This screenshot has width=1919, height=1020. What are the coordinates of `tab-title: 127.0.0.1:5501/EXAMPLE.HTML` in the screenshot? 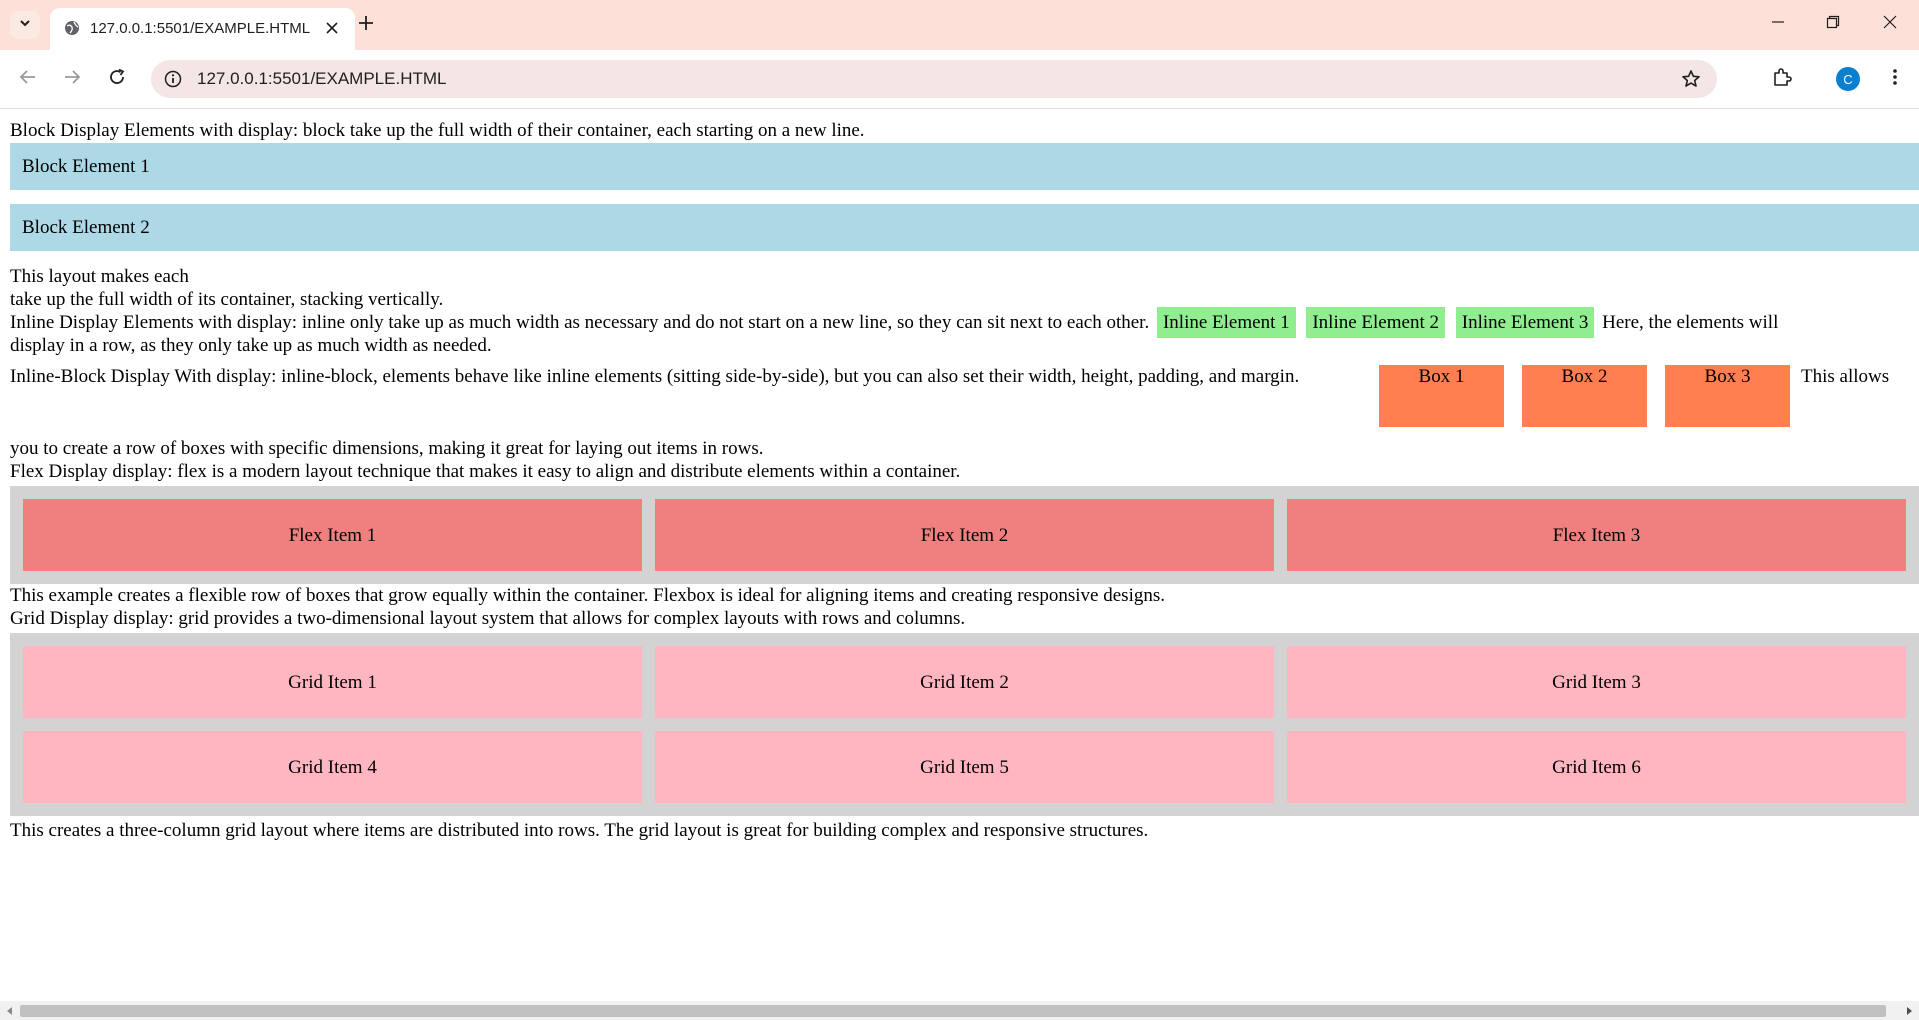 It's located at (200, 28).